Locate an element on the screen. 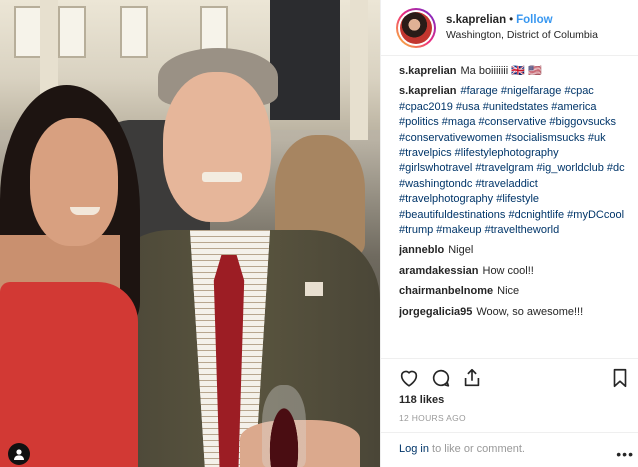  login-prompt: Log in to like or comment. is located at coordinates (509, 449).